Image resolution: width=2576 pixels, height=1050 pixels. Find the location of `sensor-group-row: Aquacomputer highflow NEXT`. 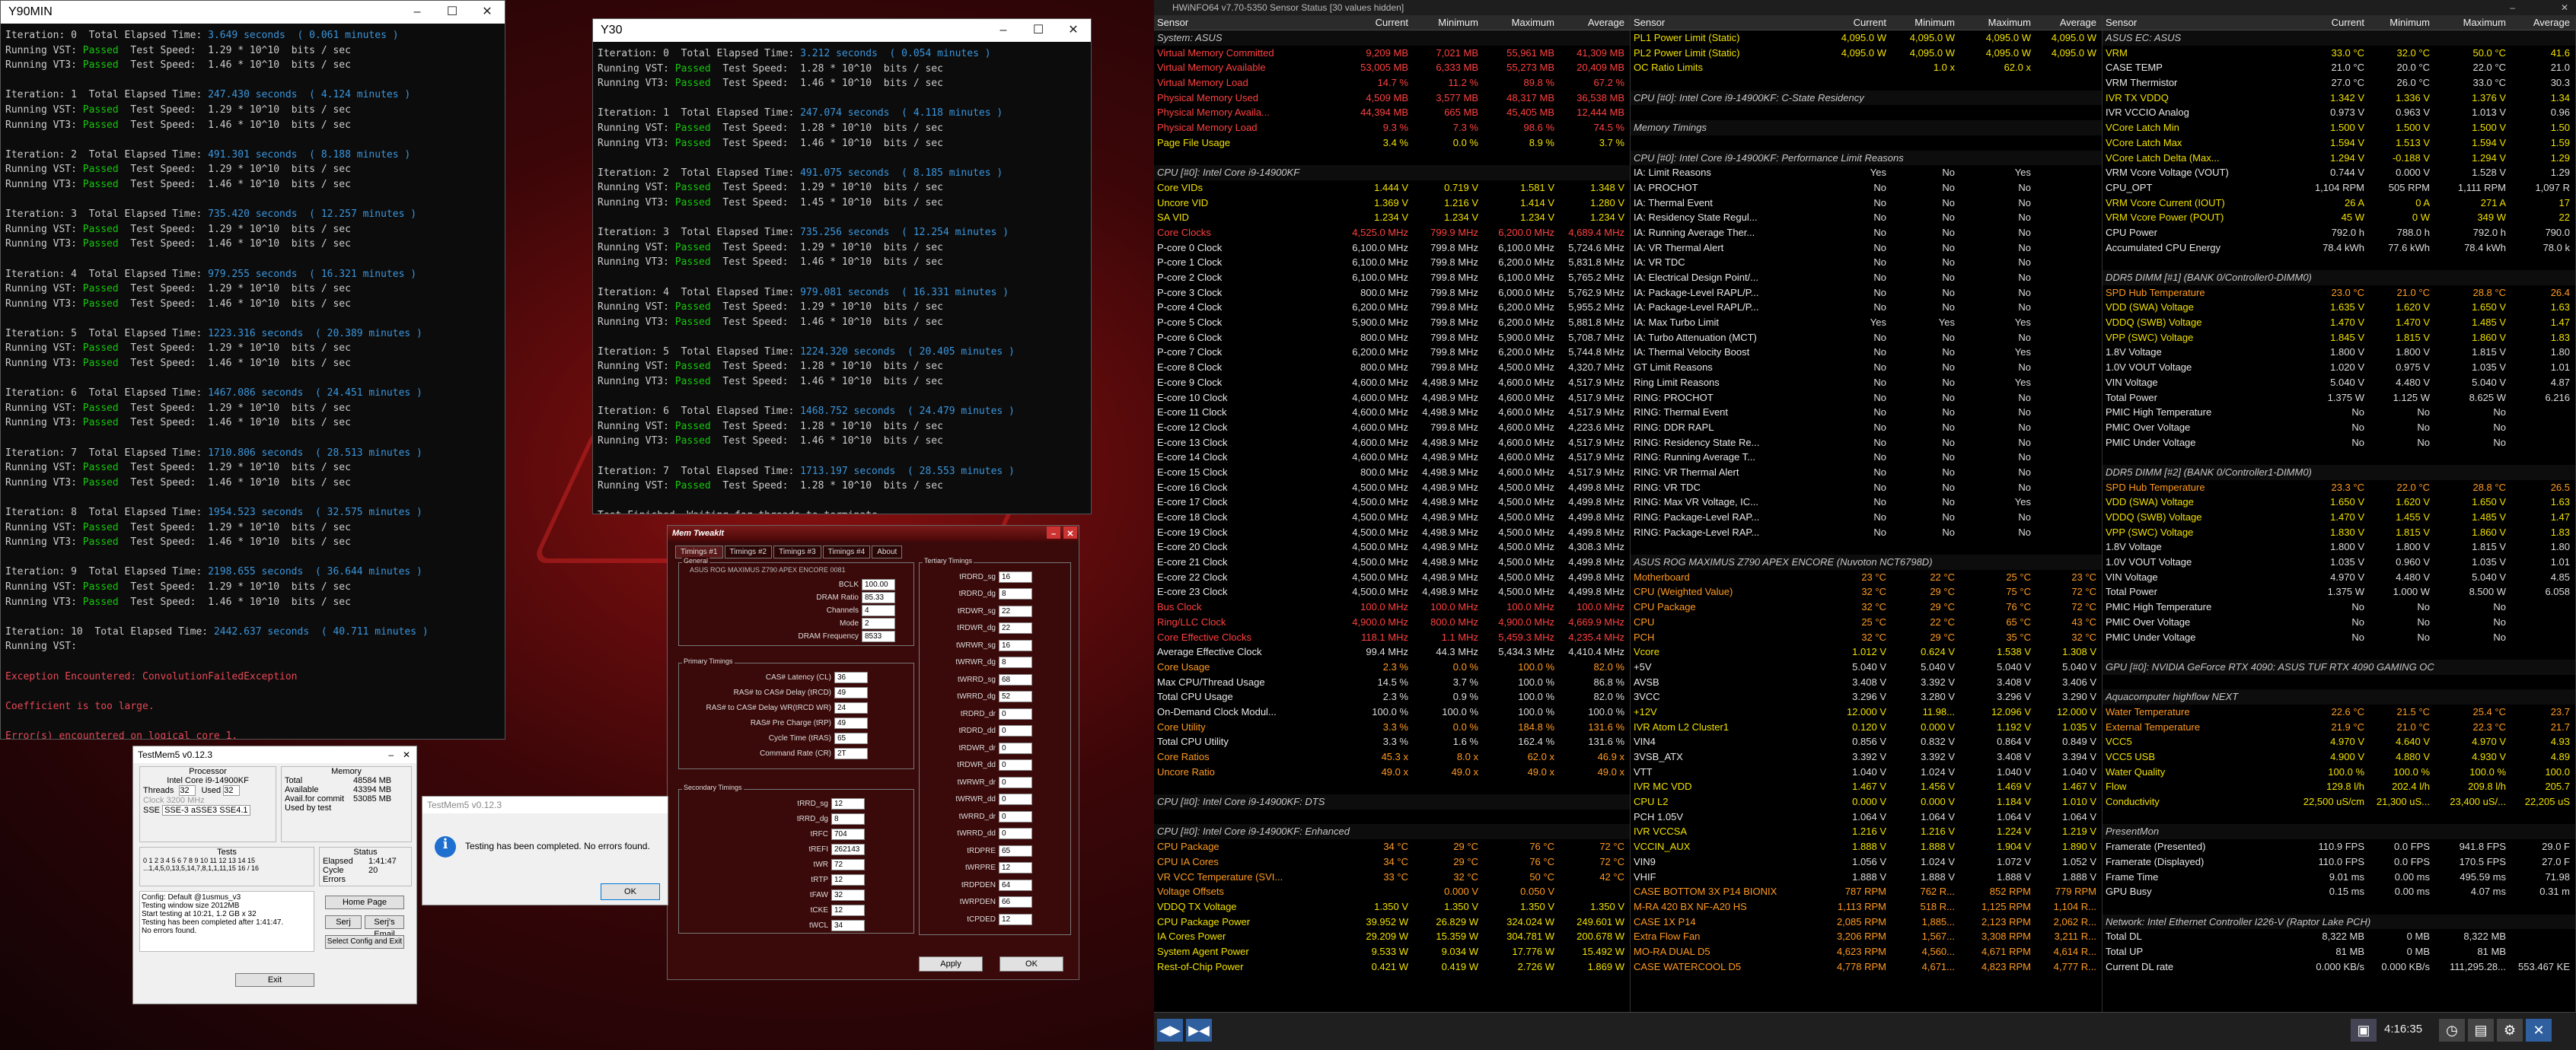

sensor-group-row: Aquacomputer highflow NEXT is located at coordinates (2339, 697).